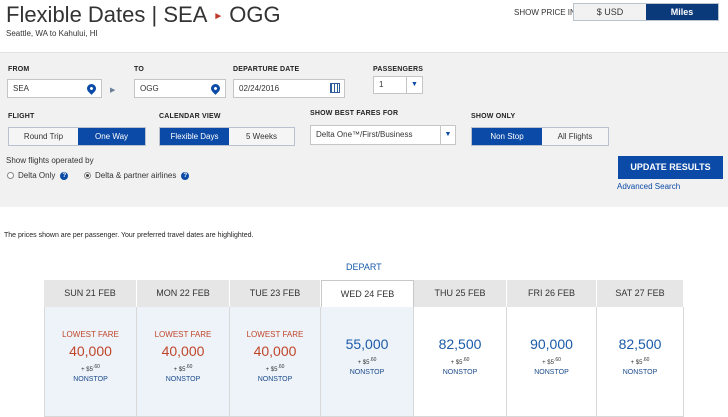 The image size is (728, 417). Describe the element at coordinates (648, 186) in the screenshot. I see `advanced-search-link: Advanced Search` at that location.